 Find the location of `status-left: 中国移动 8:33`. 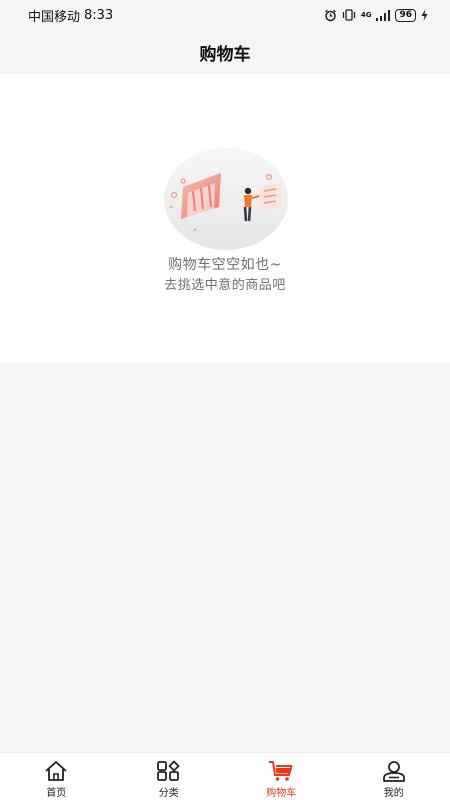

status-left: 中国移动 8:33 is located at coordinates (70, 15).